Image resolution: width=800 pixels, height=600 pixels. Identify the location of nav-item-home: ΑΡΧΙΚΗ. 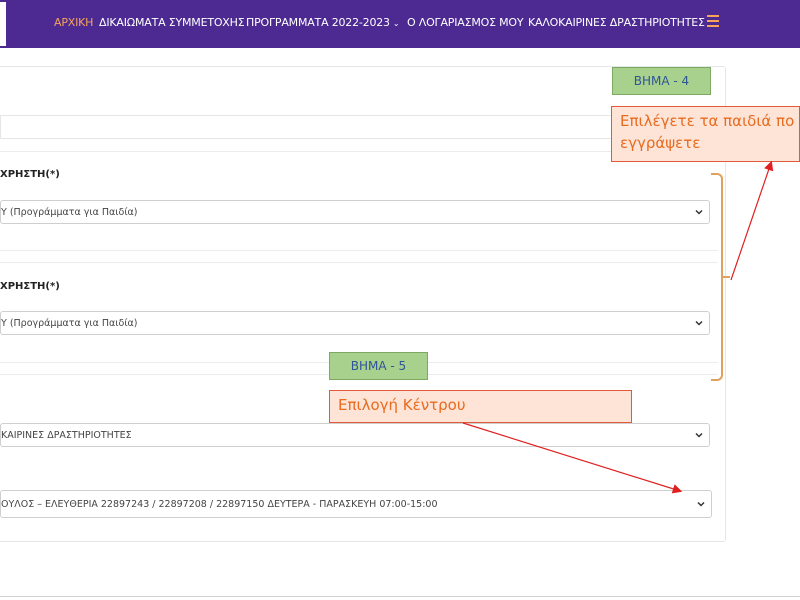
(73, 22).